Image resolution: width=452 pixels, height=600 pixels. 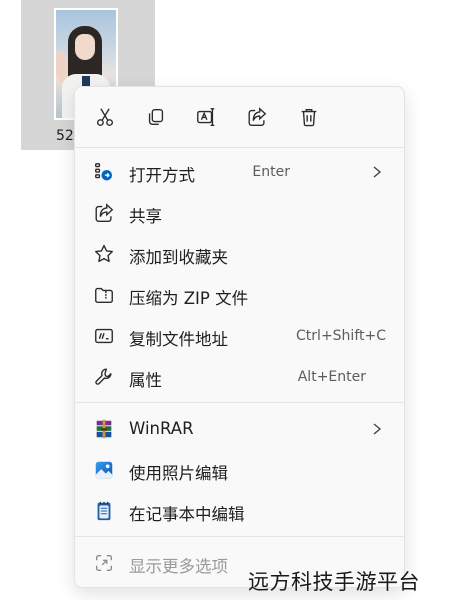 What do you see at coordinates (104, 563) in the screenshot?
I see `show-more-icon` at bounding box center [104, 563].